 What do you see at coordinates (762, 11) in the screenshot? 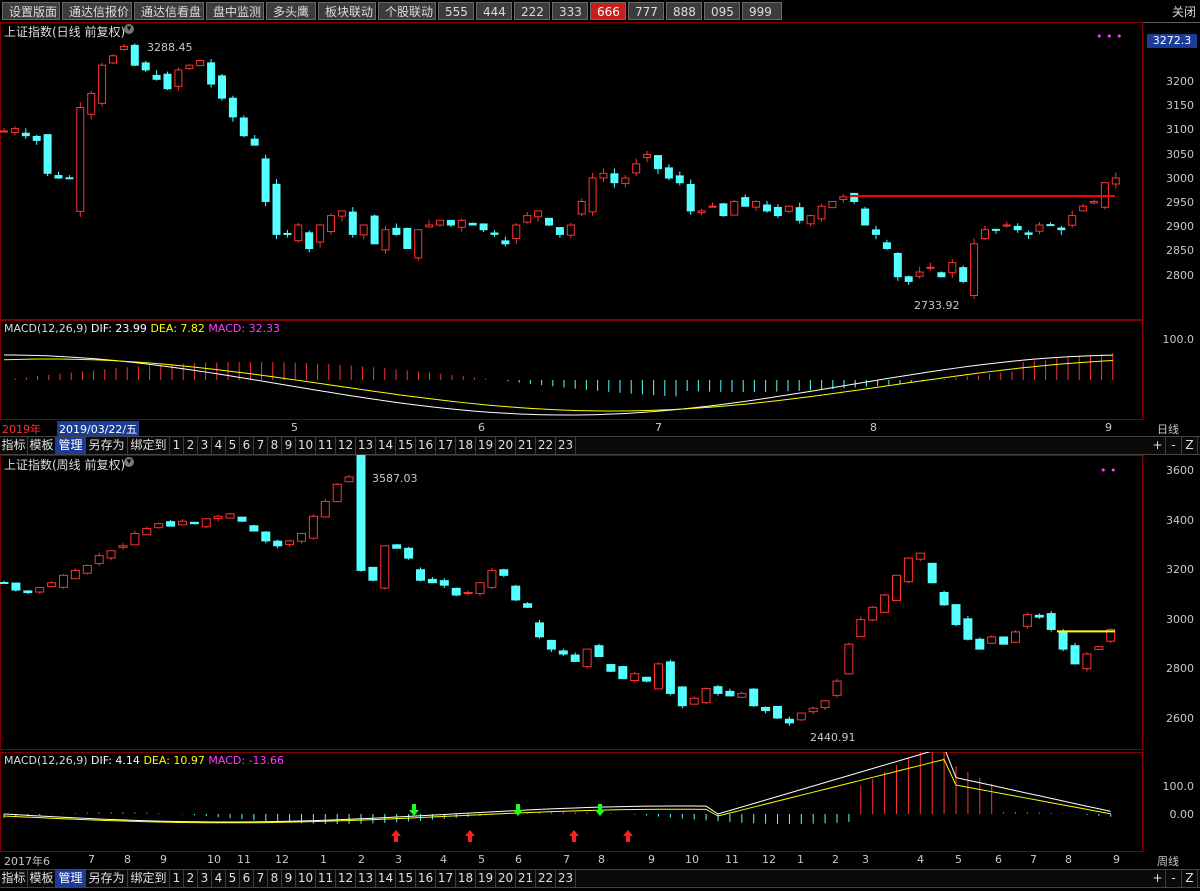
I see `tab-999: 999` at bounding box center [762, 11].